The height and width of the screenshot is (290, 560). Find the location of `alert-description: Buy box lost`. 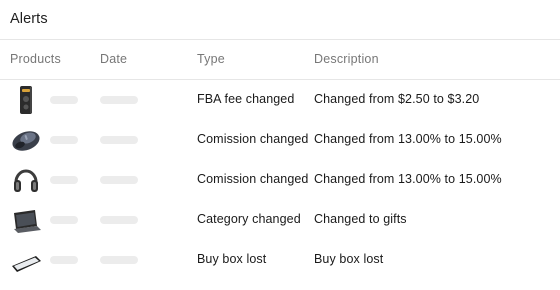

alert-description: Buy box lost is located at coordinates (349, 259).